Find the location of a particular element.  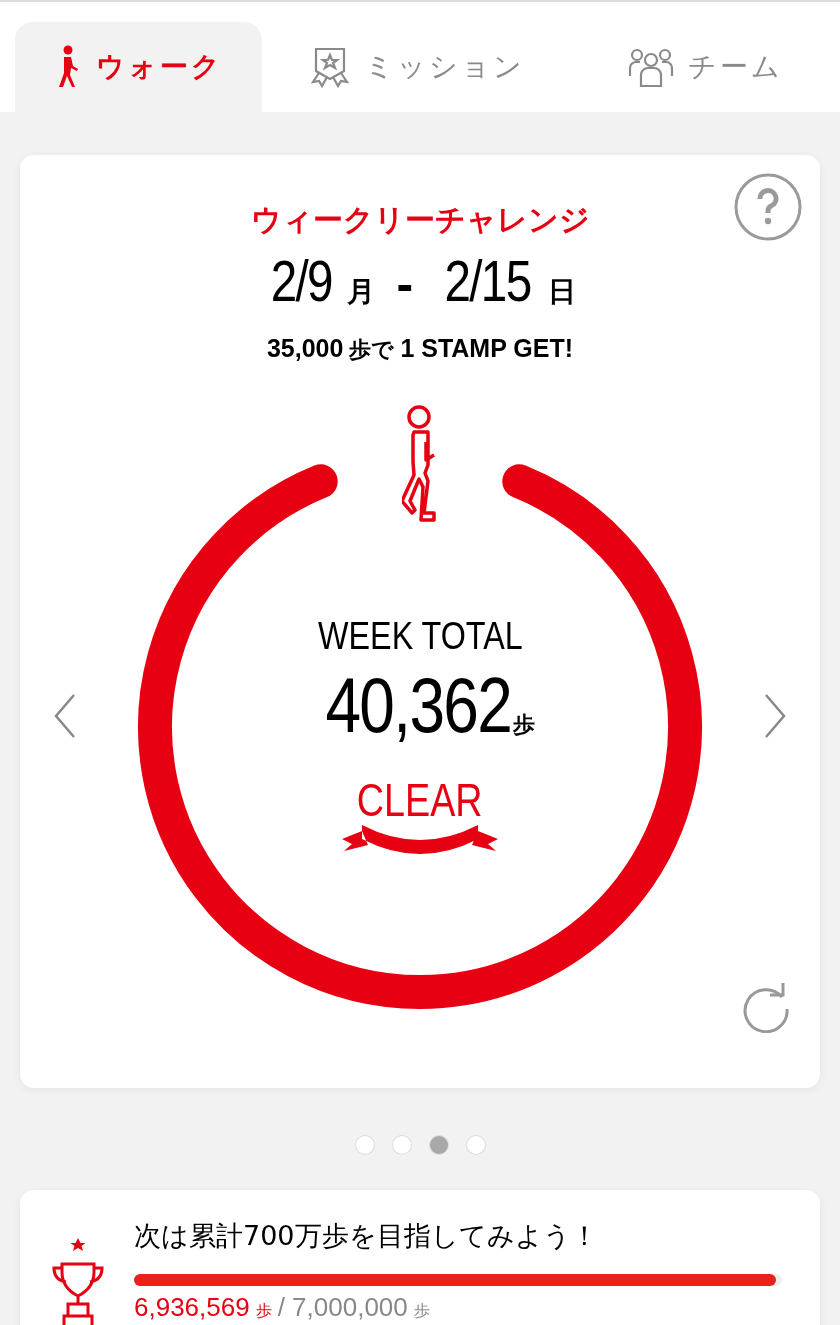

challenge-title: ウィークリーチャレンジ is located at coordinates (420, 220).